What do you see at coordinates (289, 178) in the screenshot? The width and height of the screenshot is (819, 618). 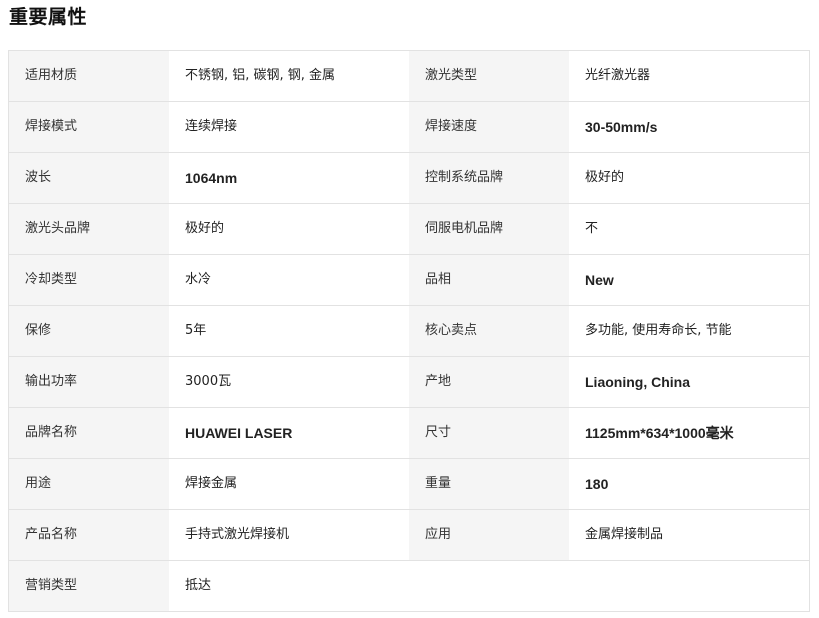 I see `attribute-value: 1064nm` at bounding box center [289, 178].